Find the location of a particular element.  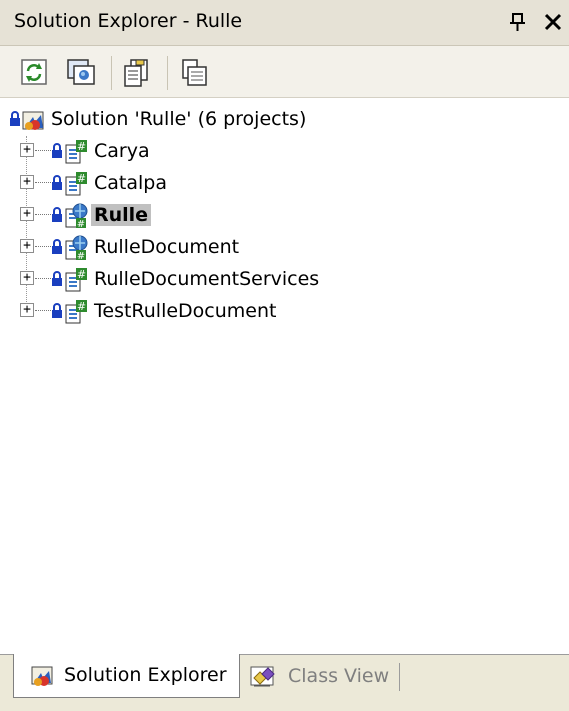

tab-label: Solution Explorer is located at coordinates (145, 675).